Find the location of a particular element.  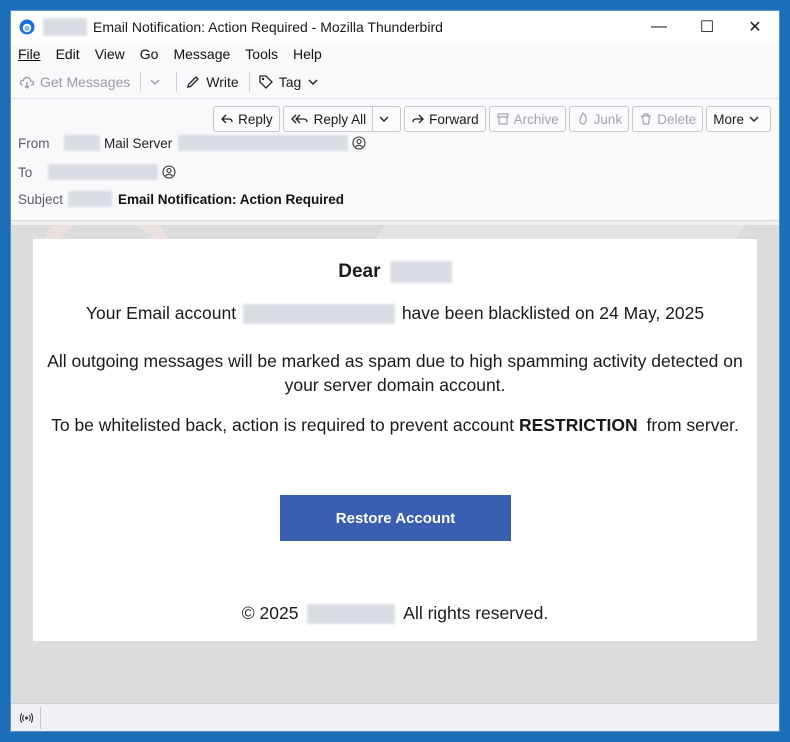

minimize-button: — is located at coordinates (659, 27).